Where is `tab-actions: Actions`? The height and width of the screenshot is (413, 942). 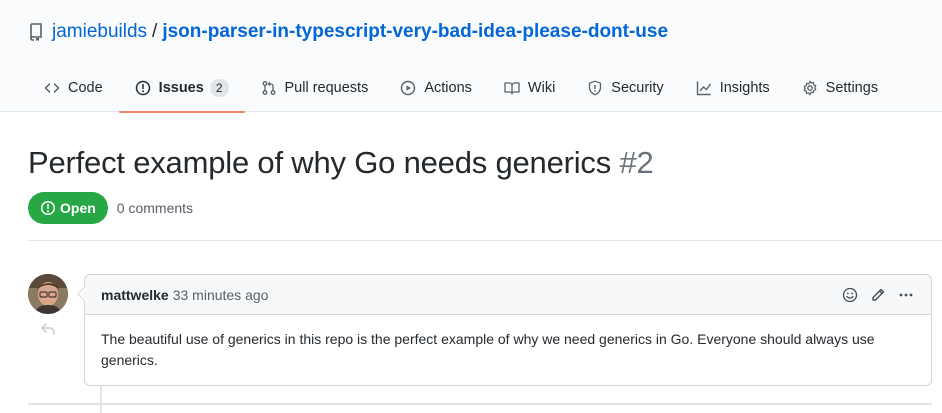
tab-actions: Actions is located at coordinates (436, 88).